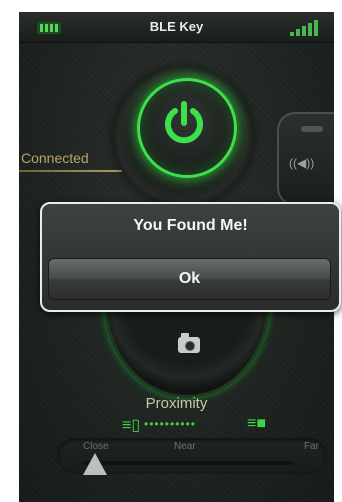  Describe the element at coordinates (188, 463) in the screenshot. I see `proximity-slider` at that location.